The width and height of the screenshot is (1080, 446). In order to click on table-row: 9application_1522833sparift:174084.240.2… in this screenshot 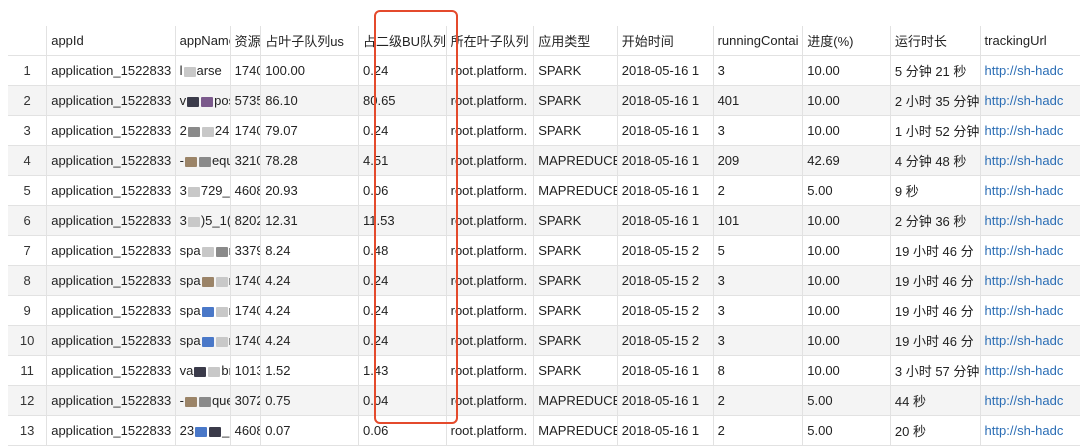, I will do `click(544, 310)`.